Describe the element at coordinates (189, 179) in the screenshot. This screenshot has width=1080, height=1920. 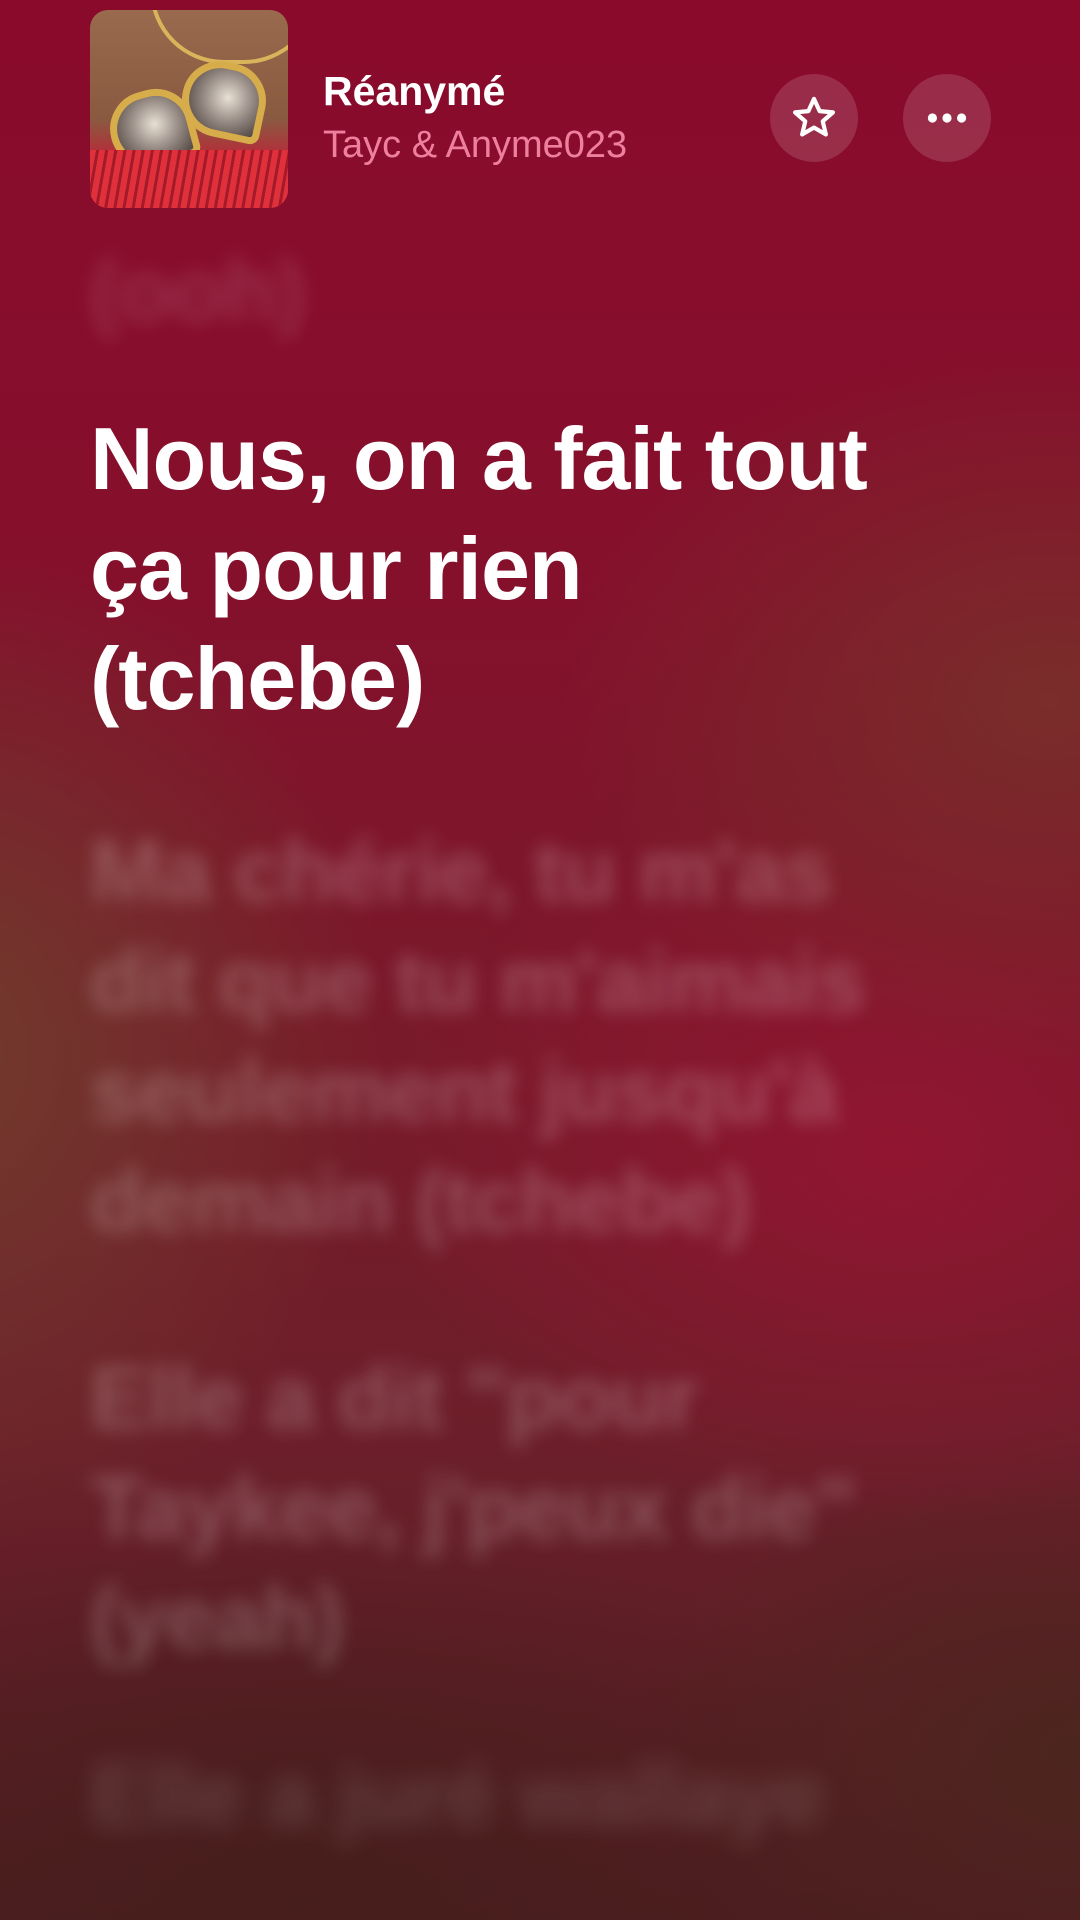
I see `artwork-fringe-detail` at that location.